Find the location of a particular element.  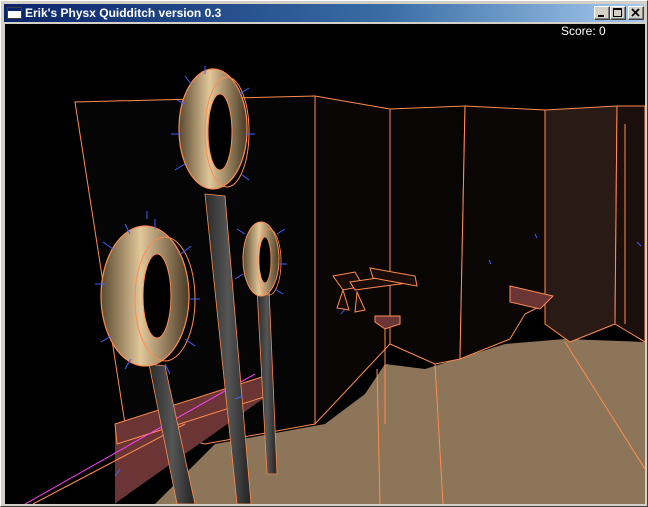

minimize-icon is located at coordinates (601, 16).